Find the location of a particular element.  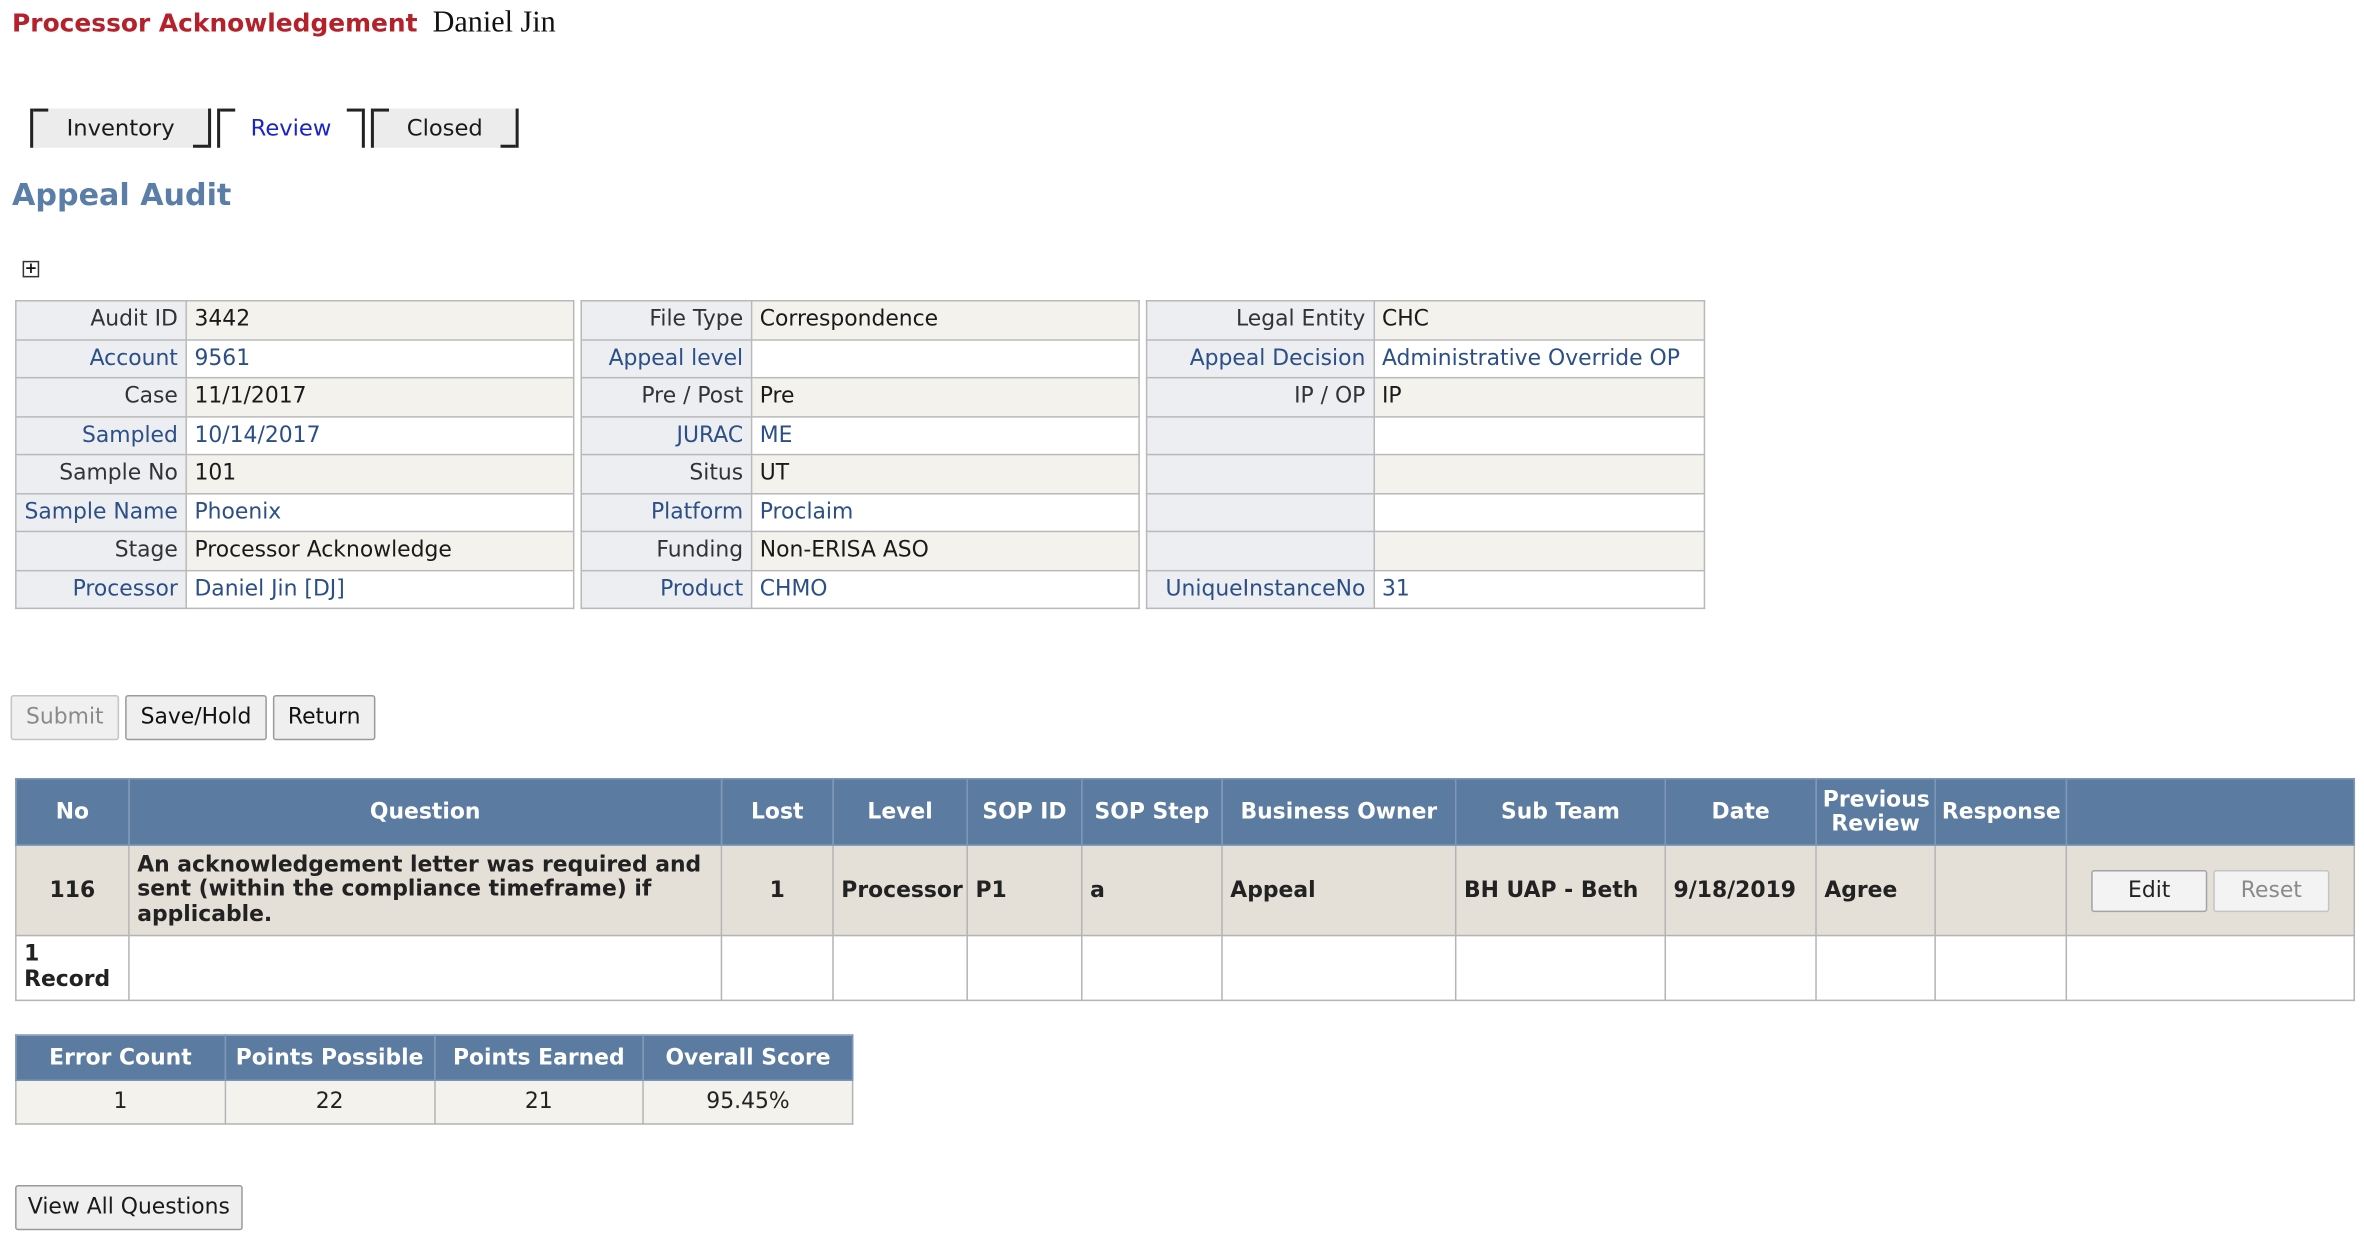

info-label: Sampled is located at coordinates (101, 435).